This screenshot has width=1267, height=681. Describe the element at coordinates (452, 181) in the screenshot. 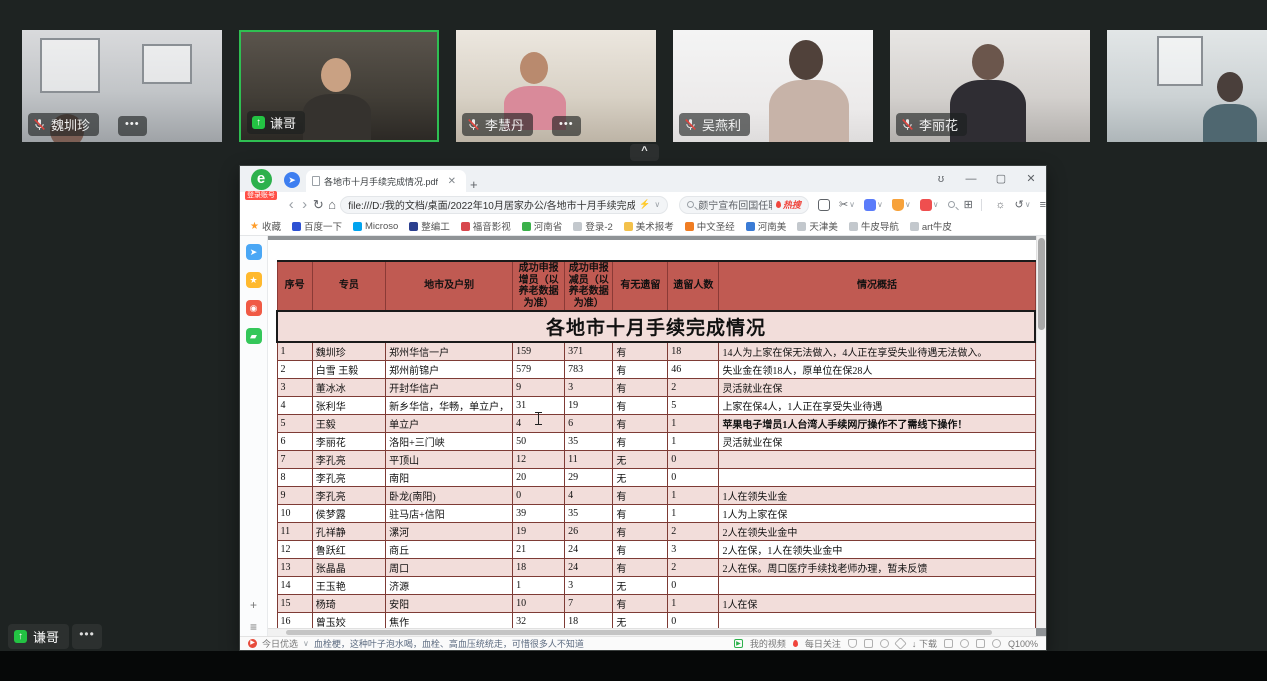

I see `tab-close-icon: ✕` at that location.